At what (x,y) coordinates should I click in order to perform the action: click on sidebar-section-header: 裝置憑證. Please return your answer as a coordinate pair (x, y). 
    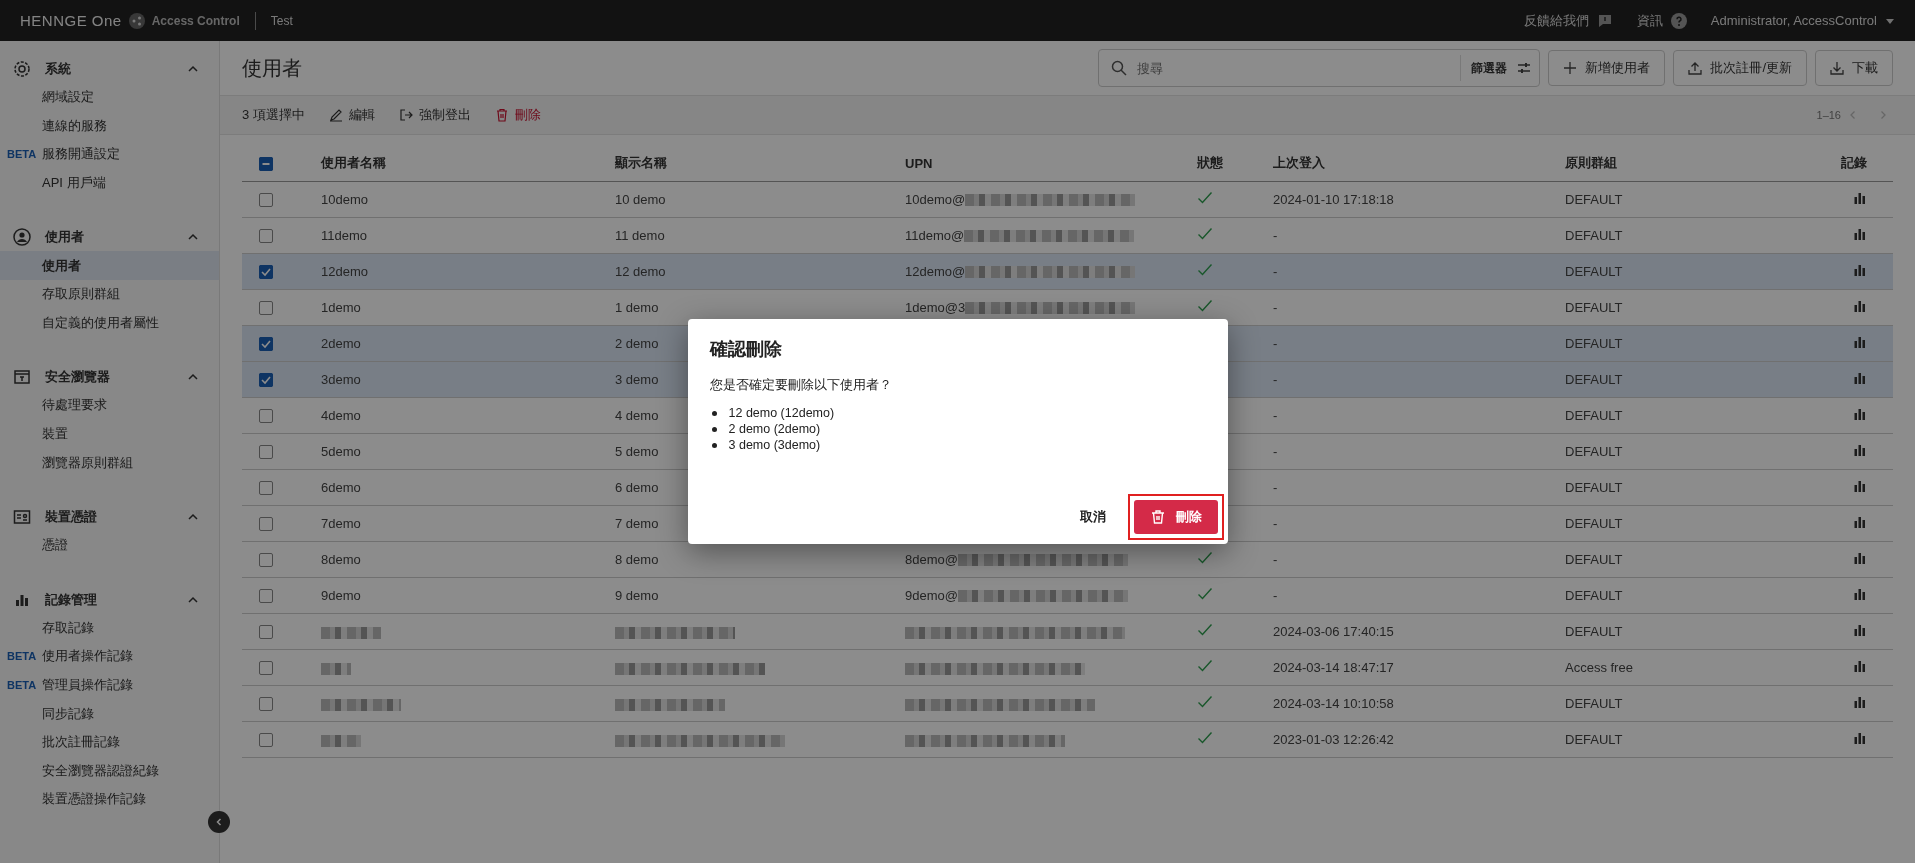
    Looking at the image, I should click on (109, 516).